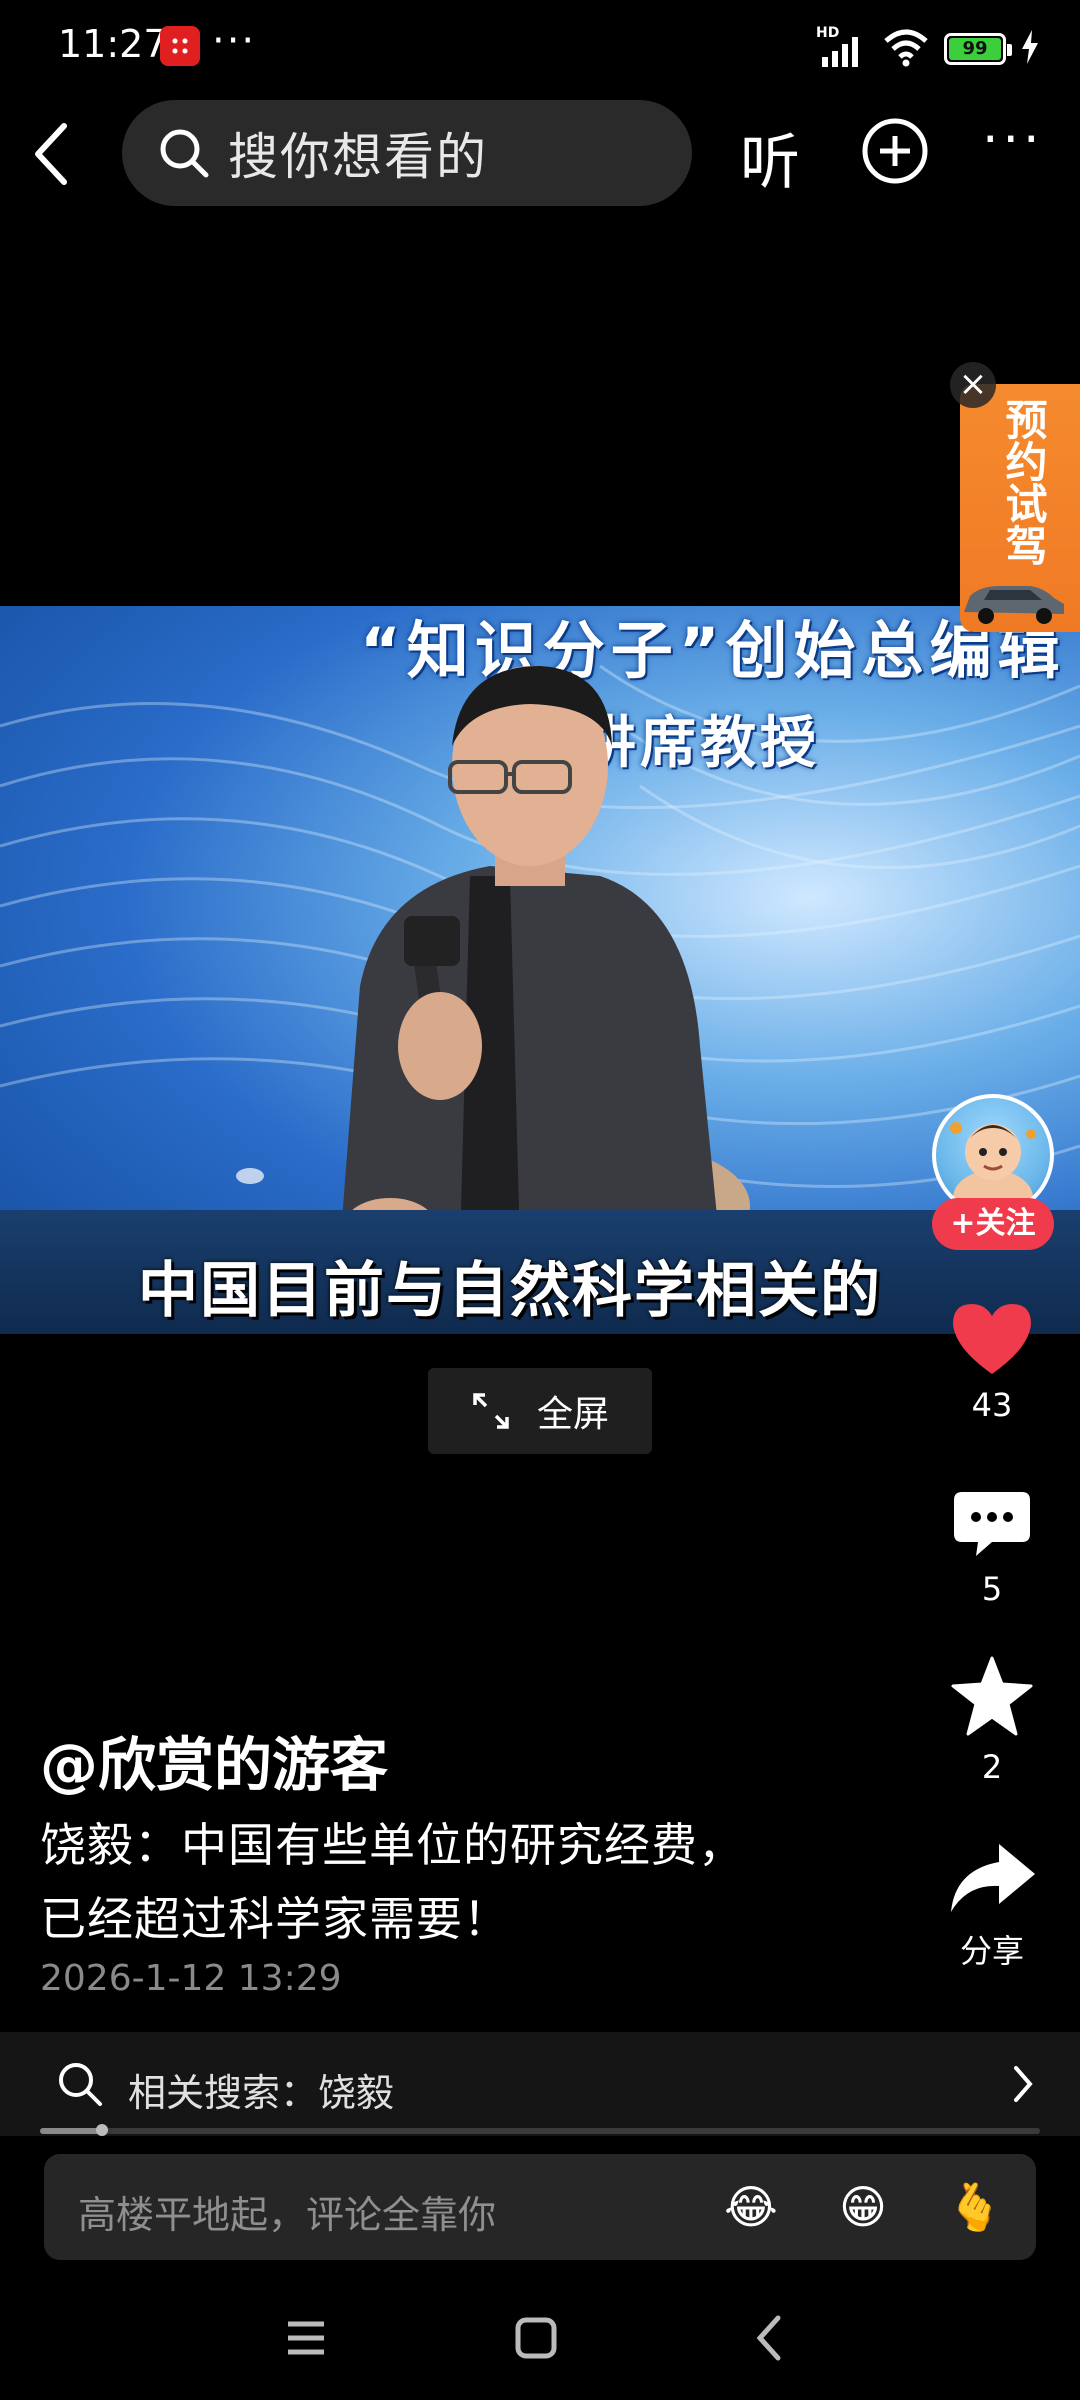 The image size is (1080, 2400). I want to click on battery-level: 99, so click(975, 49).